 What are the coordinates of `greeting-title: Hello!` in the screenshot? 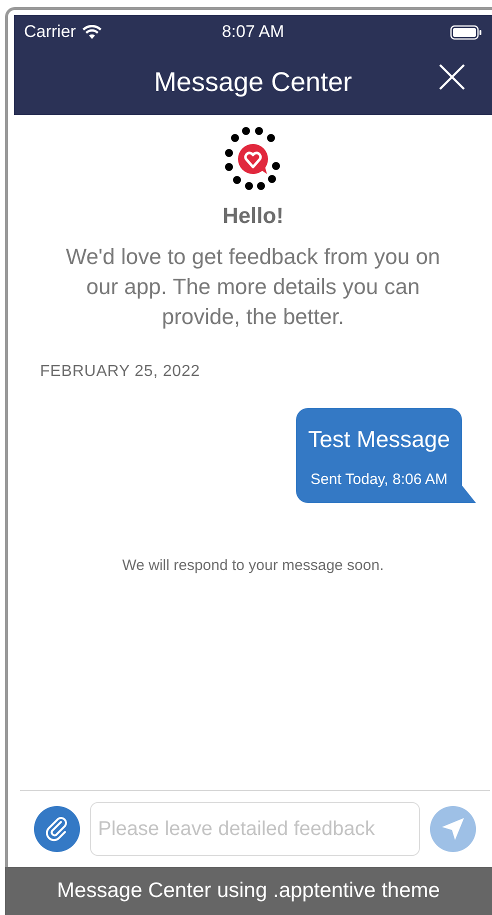 It's located at (253, 216).